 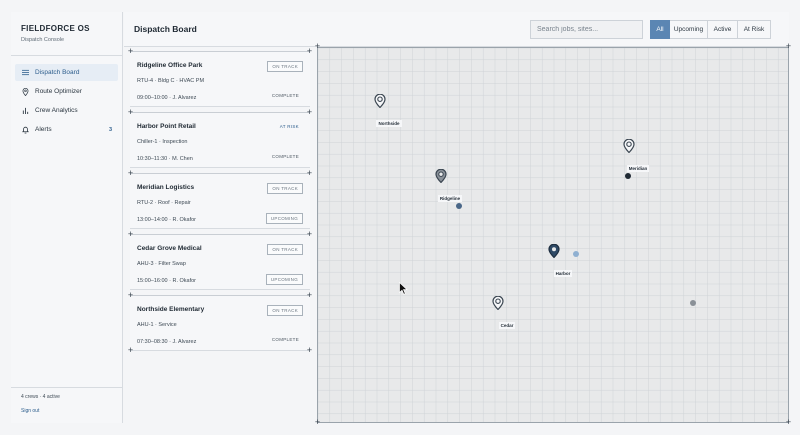 I want to click on job-description: RTU-4 · Bldg C · HVAC PM, so click(x=171, y=81).